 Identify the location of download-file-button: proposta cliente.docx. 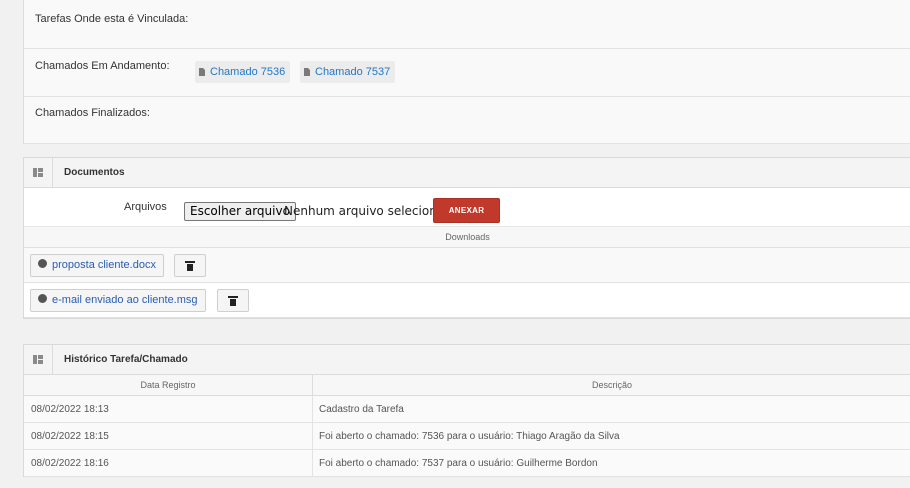
(97, 265).